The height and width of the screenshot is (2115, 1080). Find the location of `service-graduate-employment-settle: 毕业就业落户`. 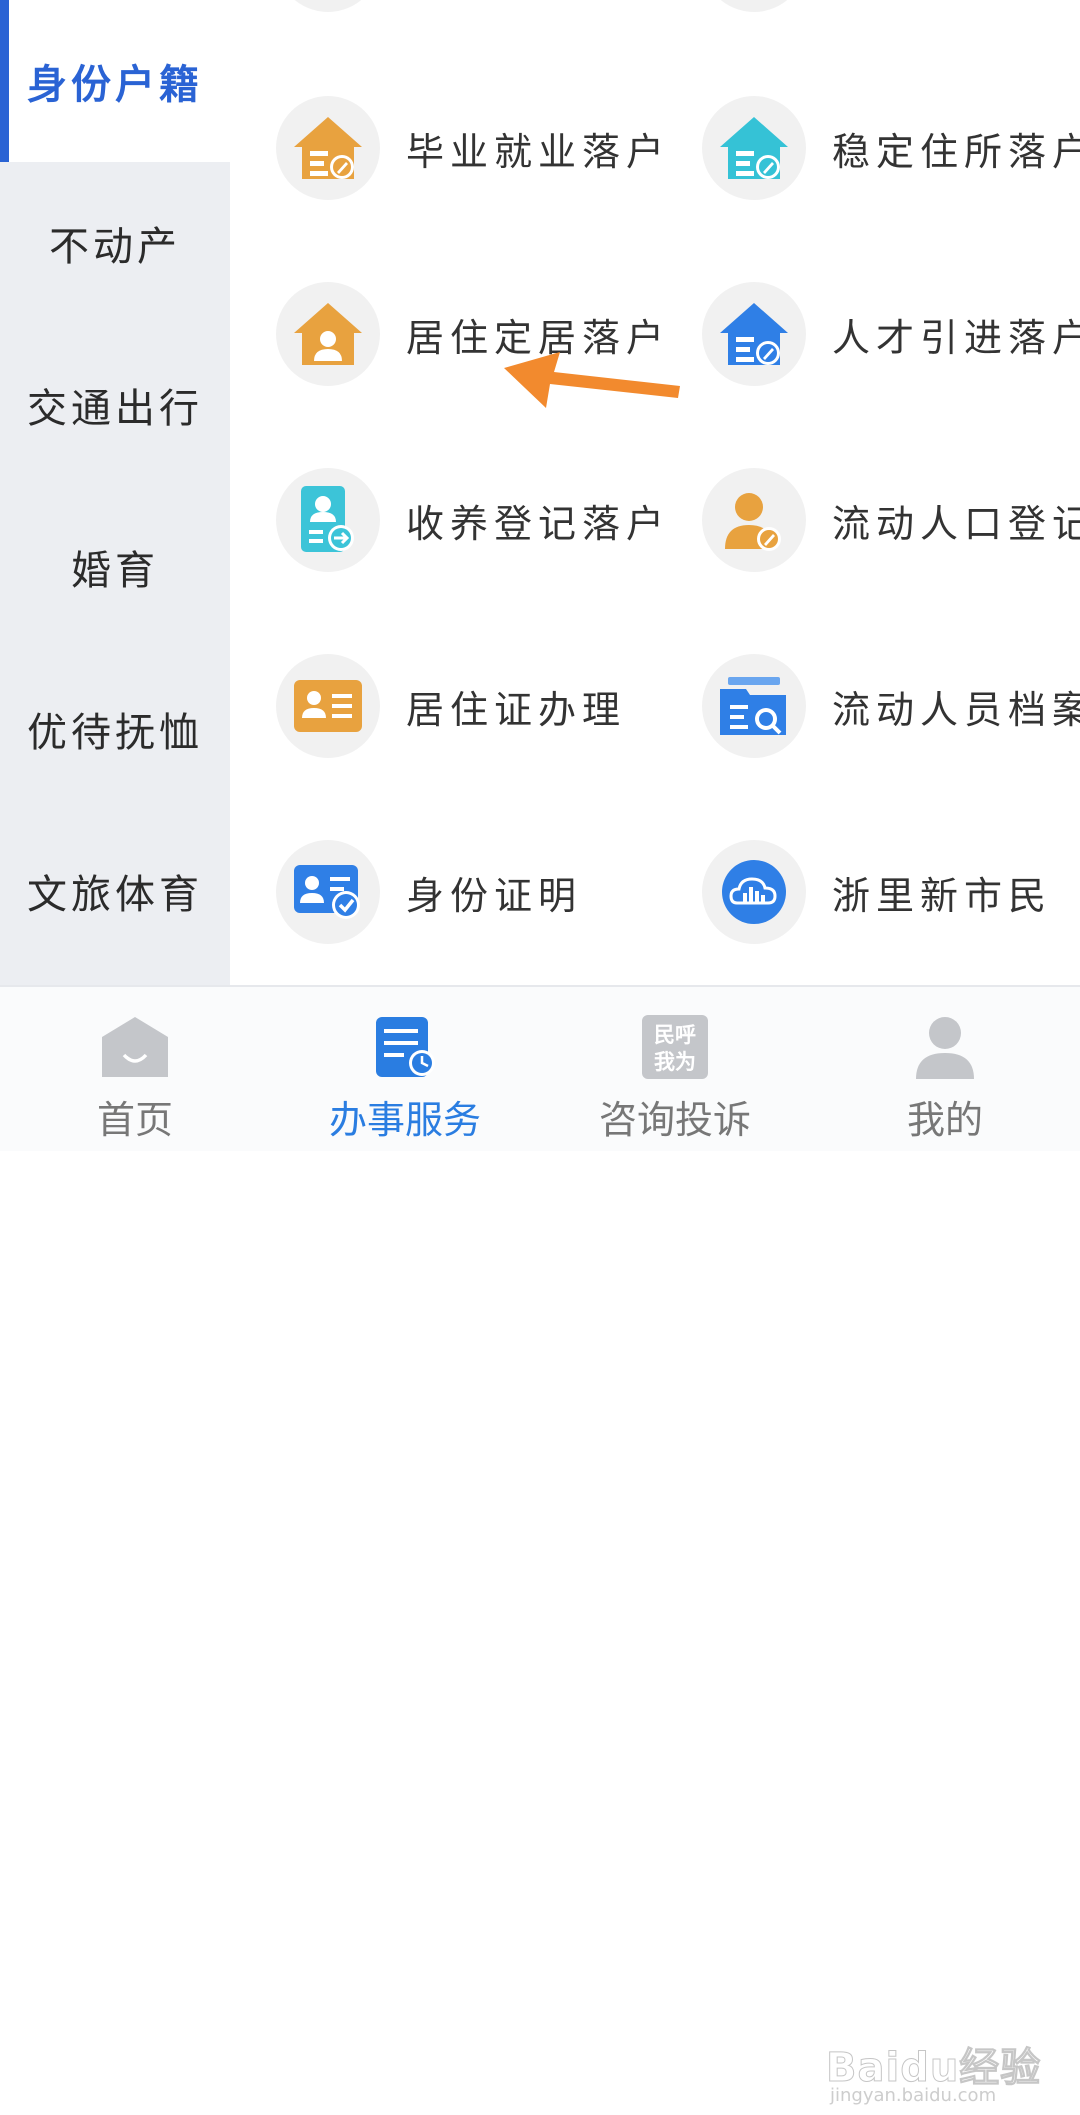

service-graduate-employment-settle: 毕业就业落户 is located at coordinates (473, 148).